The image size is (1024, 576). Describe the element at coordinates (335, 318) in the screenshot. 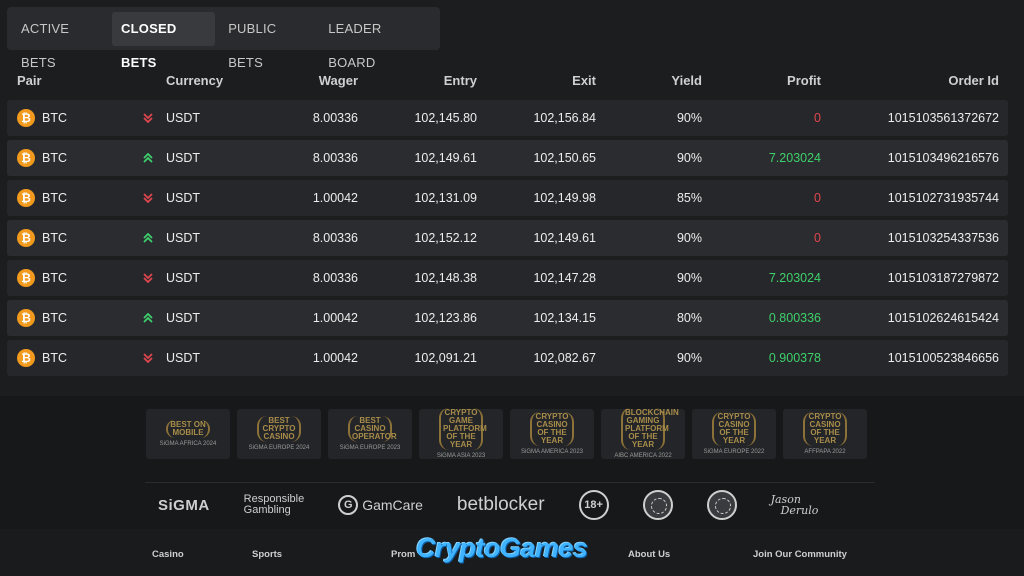

I see `wager-cell: 1.00042` at that location.